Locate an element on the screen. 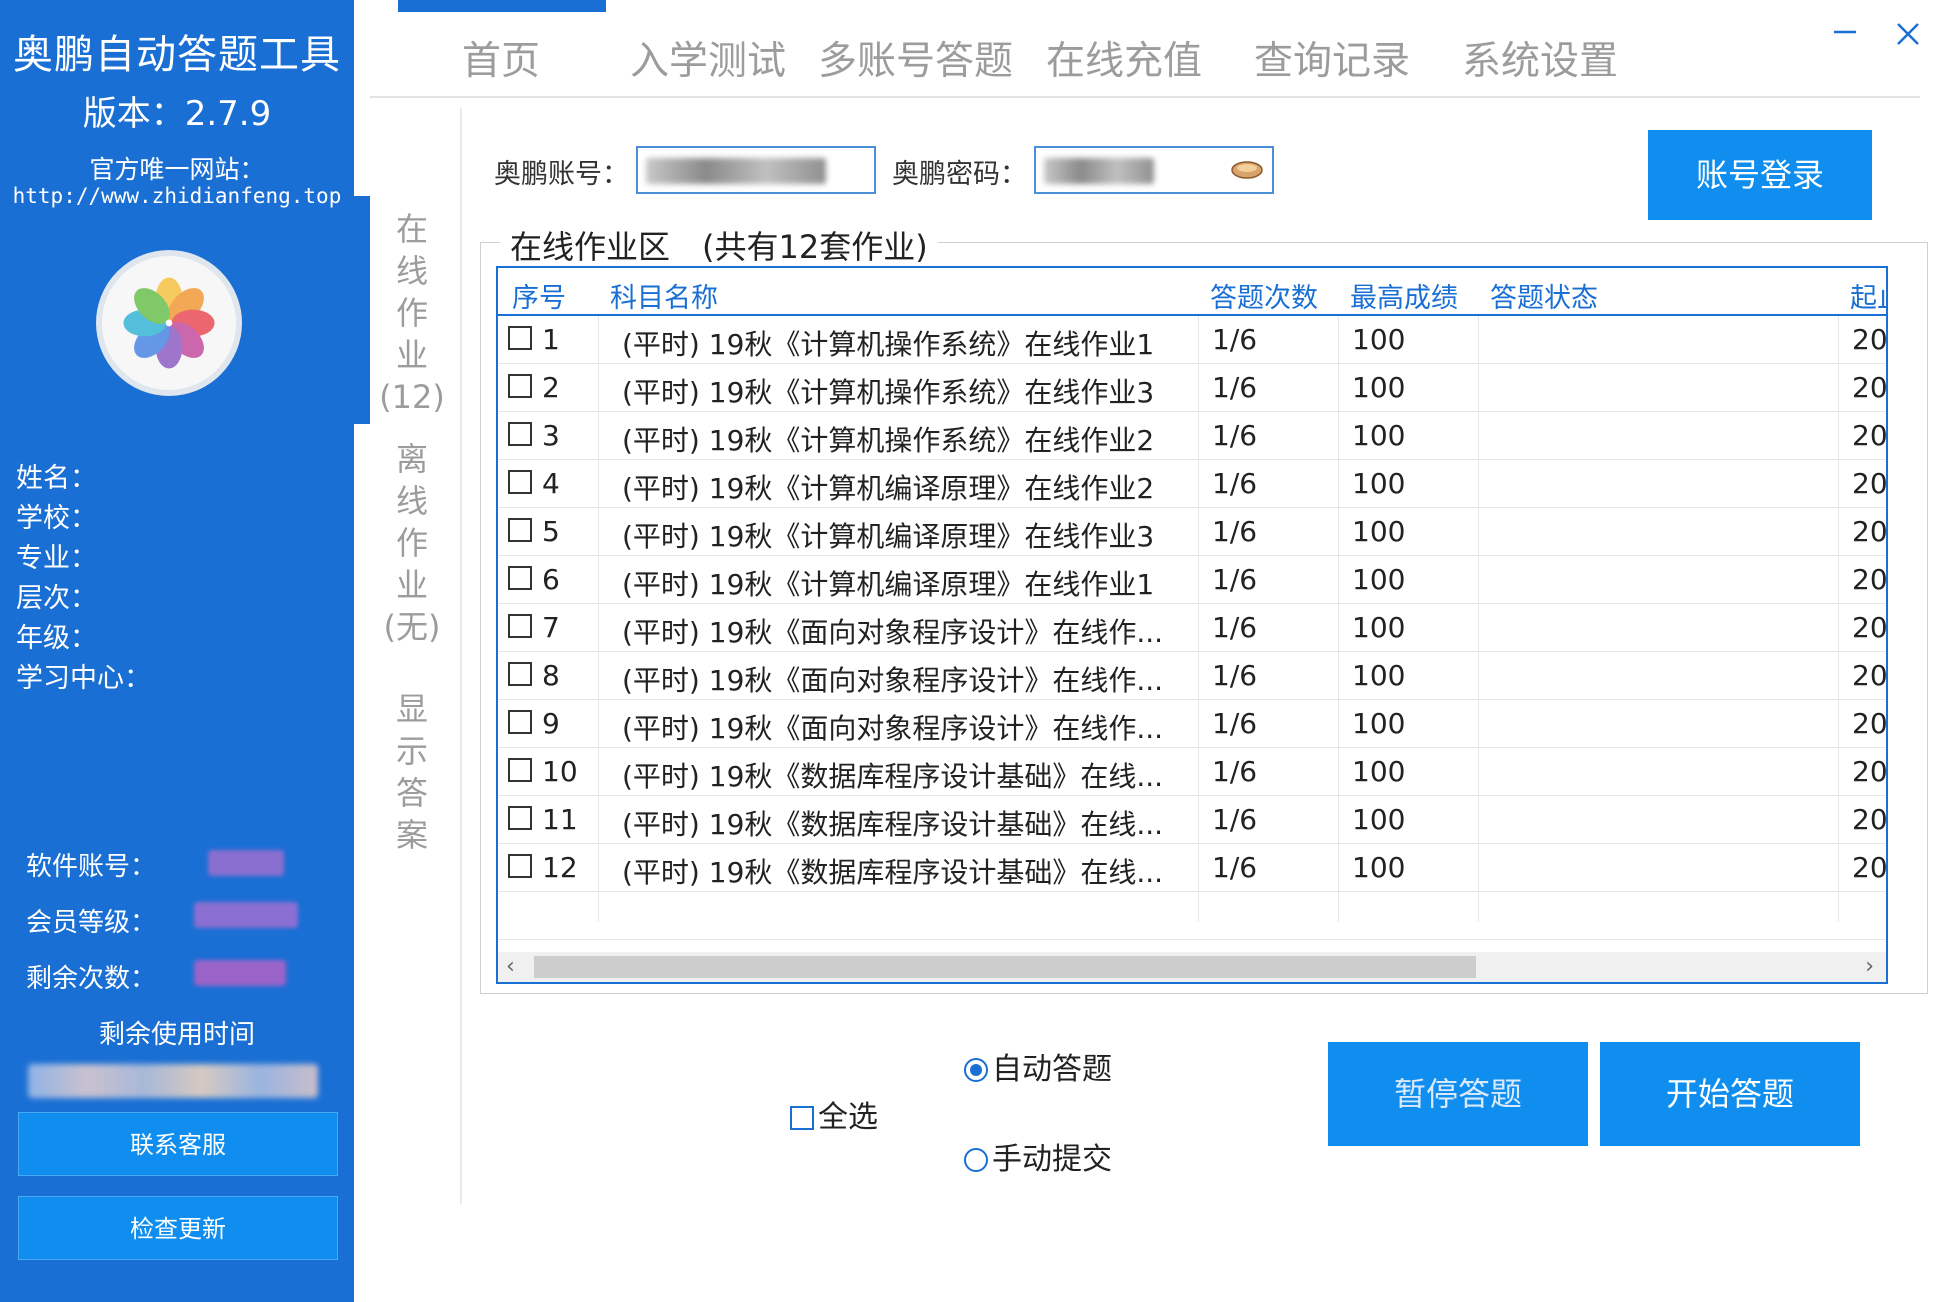 This screenshot has height=1302, width=1942. site-label: 官方唯一网站： is located at coordinates (177, 169).